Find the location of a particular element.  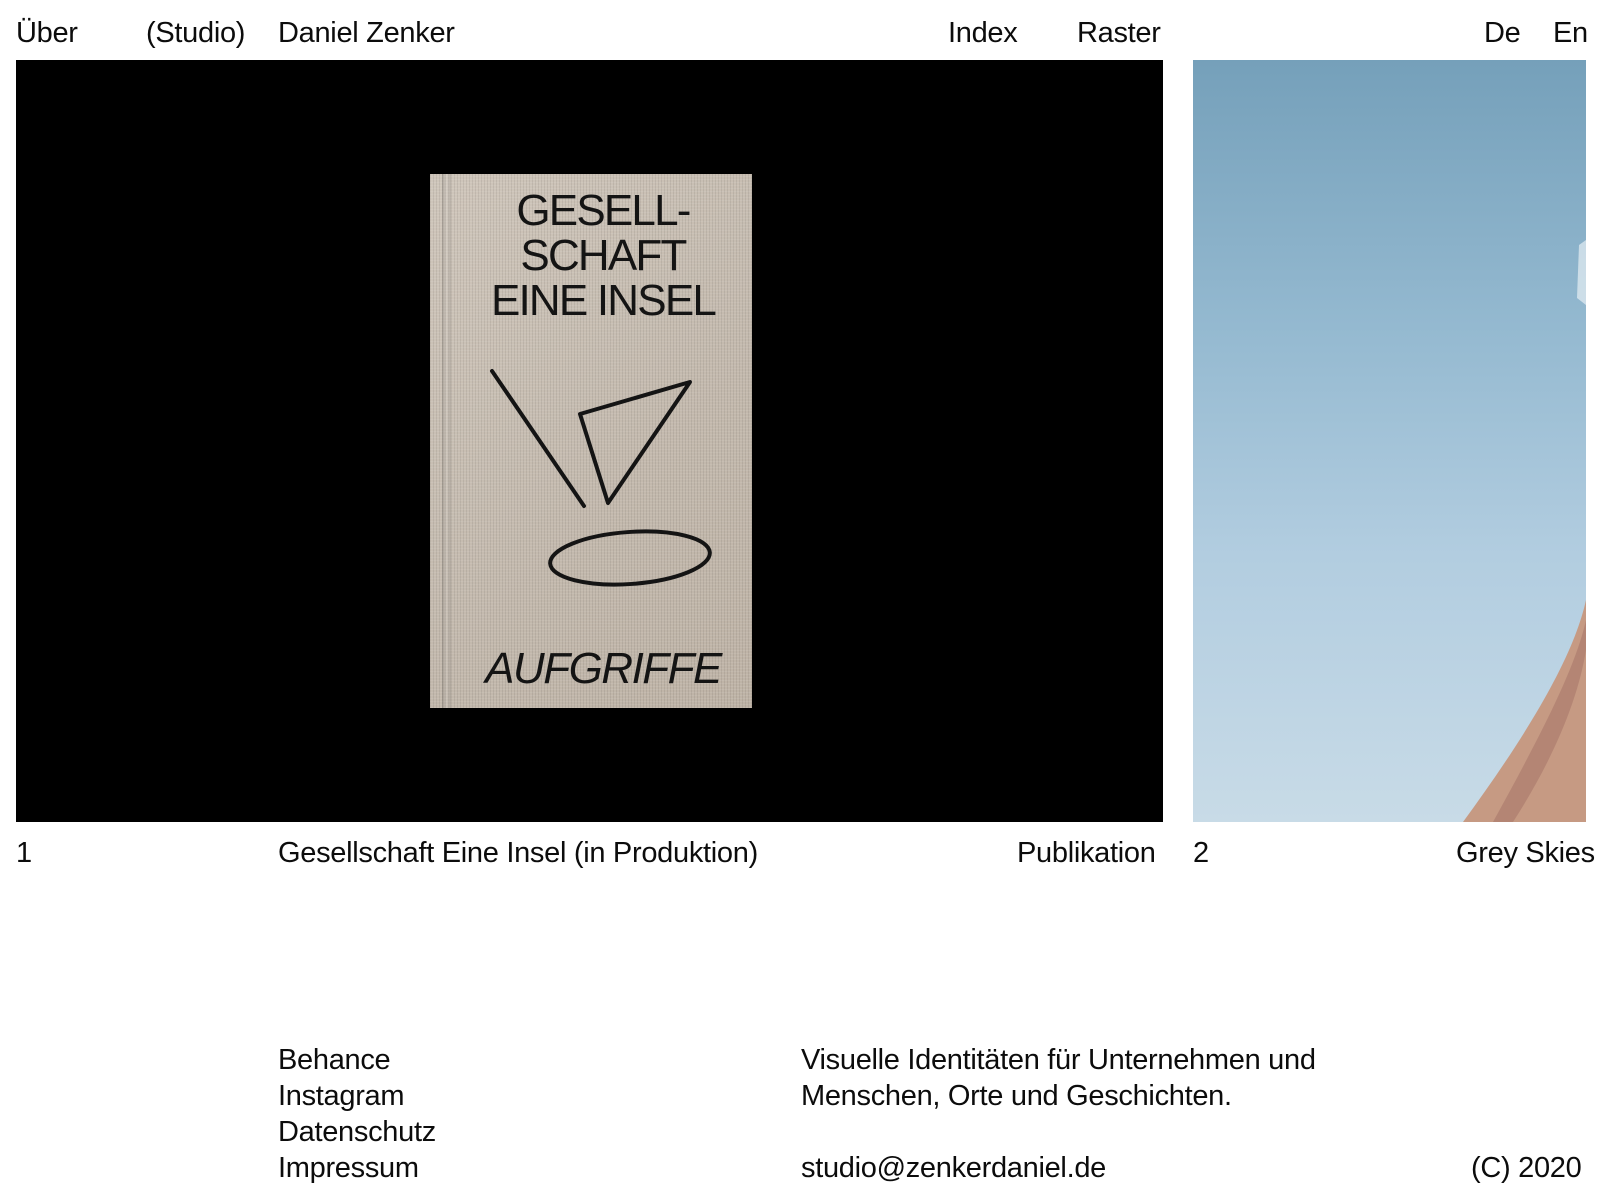

nav-index-link: Index is located at coordinates (983, 33).